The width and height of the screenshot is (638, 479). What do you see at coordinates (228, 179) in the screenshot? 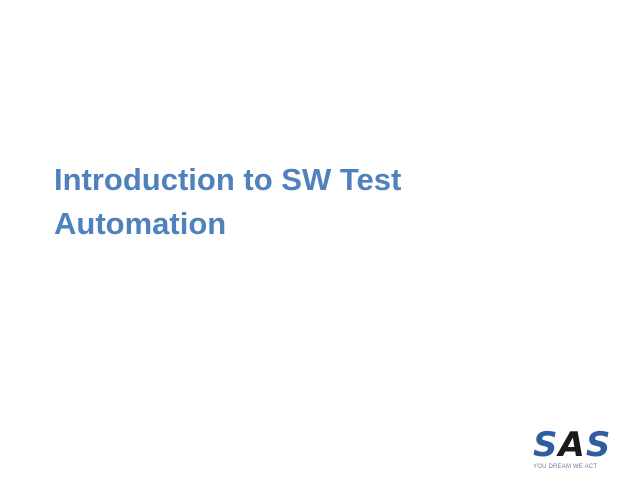
I see `slide-title-line-1: Introduction to SW Test` at bounding box center [228, 179].